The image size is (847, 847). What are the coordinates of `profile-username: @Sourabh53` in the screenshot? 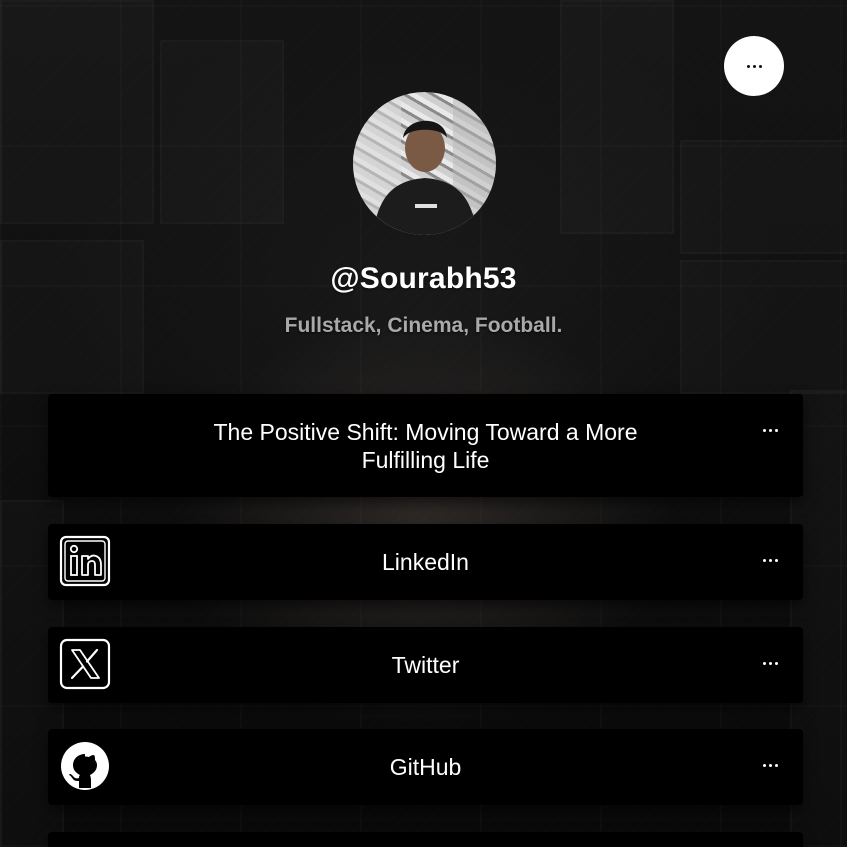 It's located at (423, 278).